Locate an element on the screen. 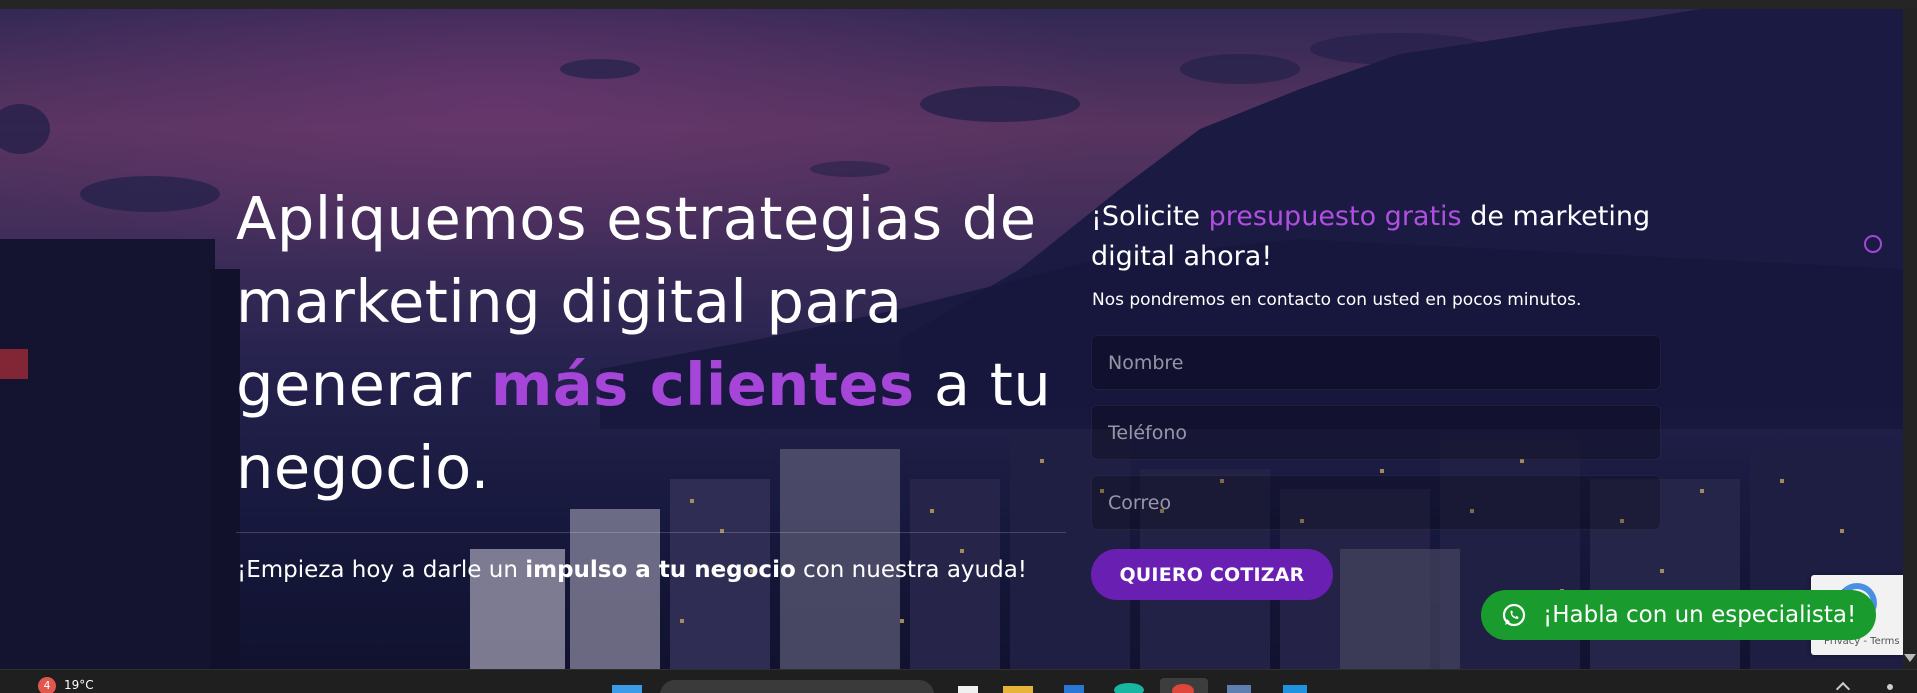 This screenshot has width=1917, height=693. name-field is located at coordinates (1376, 362).